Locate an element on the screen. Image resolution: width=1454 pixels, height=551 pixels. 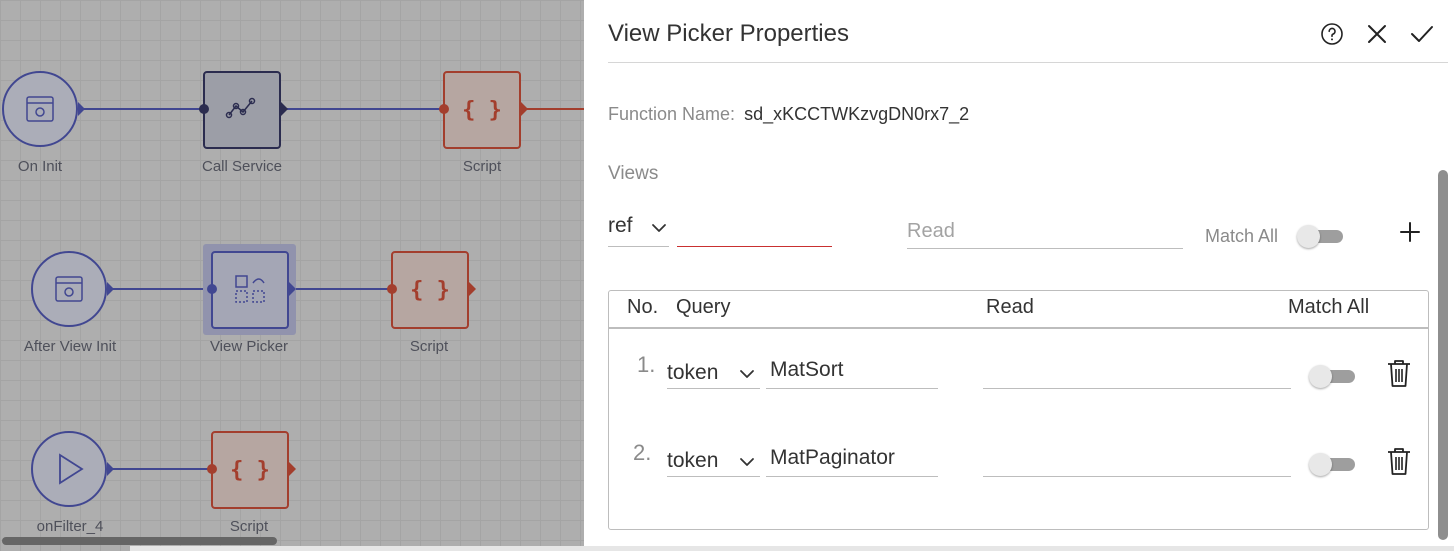
check-icon is located at coordinates (1422, 34).